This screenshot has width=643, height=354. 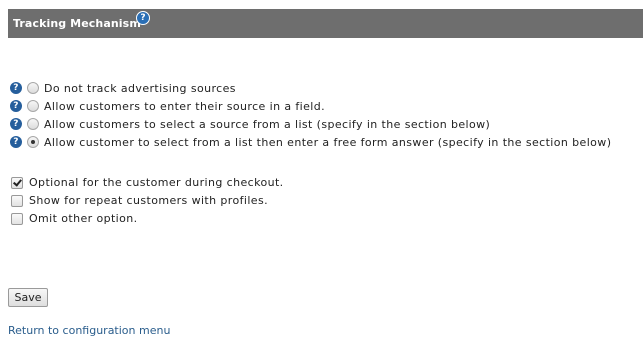 What do you see at coordinates (17, 182) in the screenshot?
I see `optional-checkout-checkbox` at bounding box center [17, 182].